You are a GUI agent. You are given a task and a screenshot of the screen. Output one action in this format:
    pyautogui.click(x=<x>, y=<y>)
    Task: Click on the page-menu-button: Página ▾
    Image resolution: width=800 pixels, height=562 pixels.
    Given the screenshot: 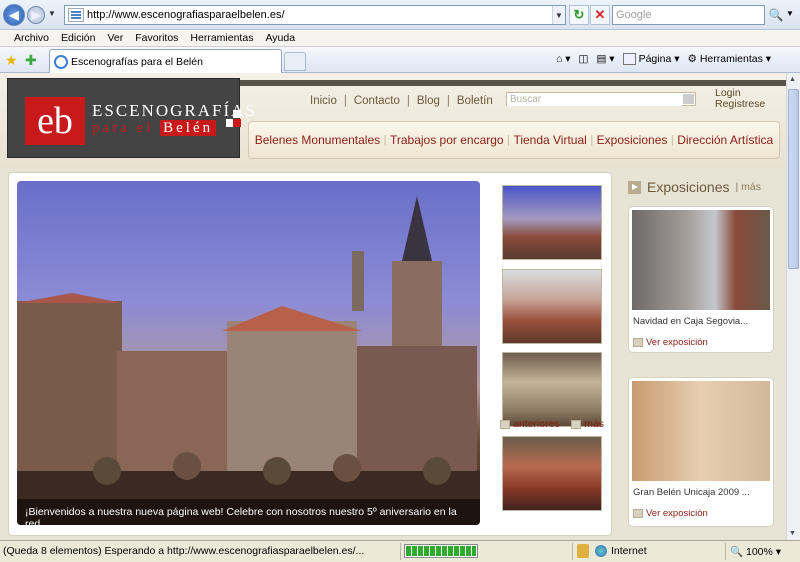 What is the action you would take?
    pyautogui.click(x=651, y=59)
    